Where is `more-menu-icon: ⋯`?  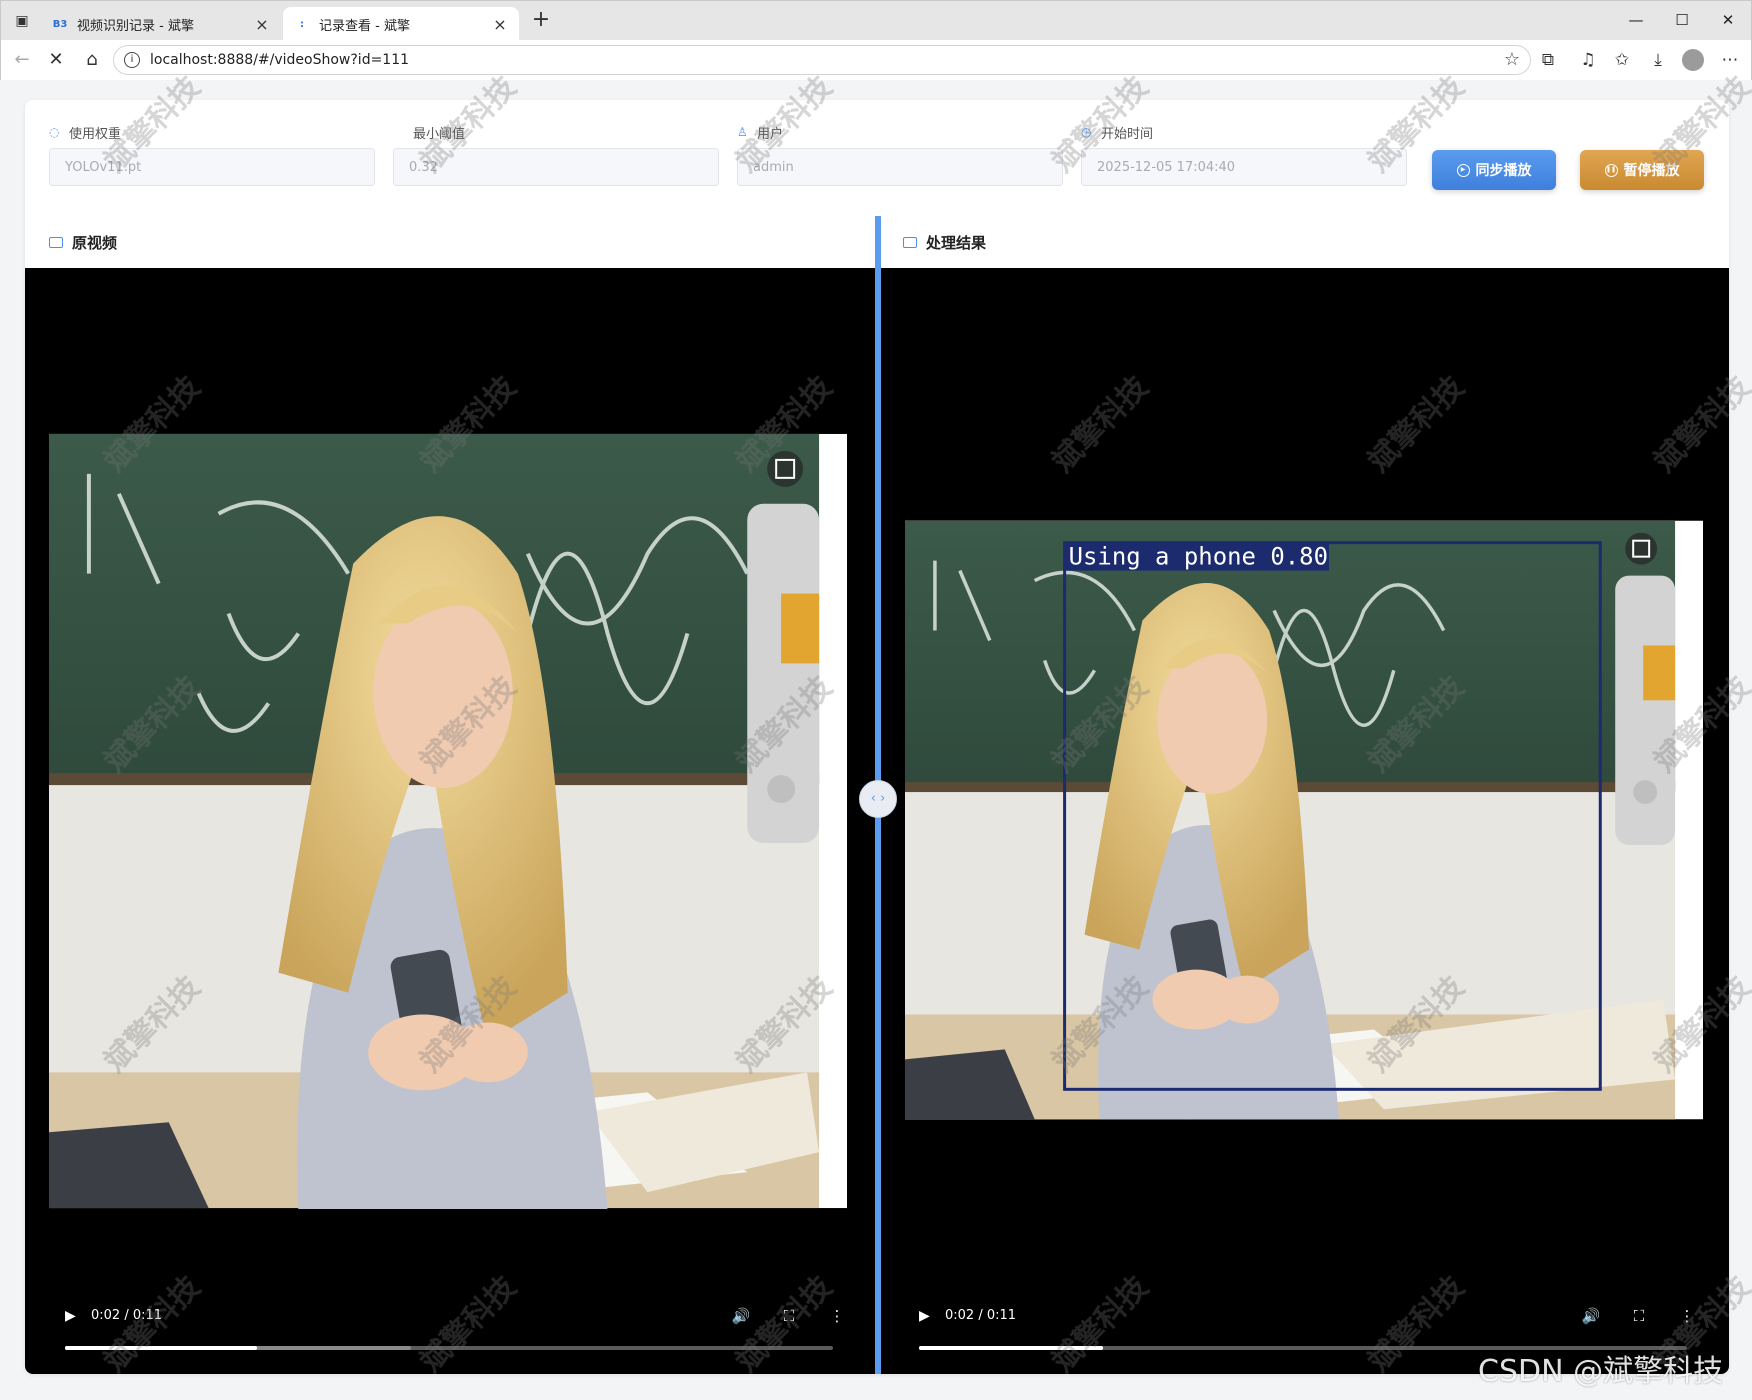 more-menu-icon: ⋯ is located at coordinates (1730, 60).